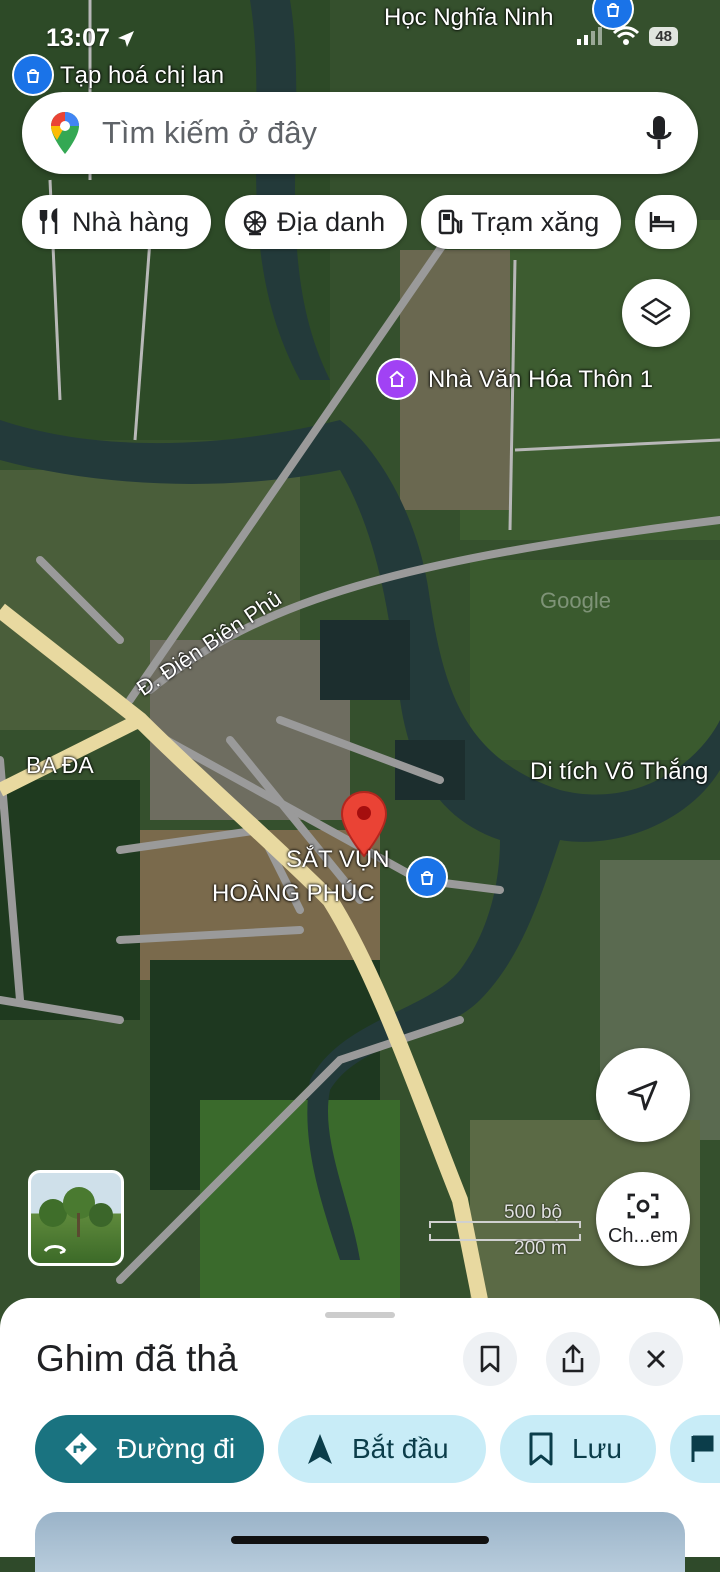 This screenshot has height=1572, width=720. Describe the element at coordinates (597, 1448) in the screenshot. I see `save-label: Lưu` at that location.